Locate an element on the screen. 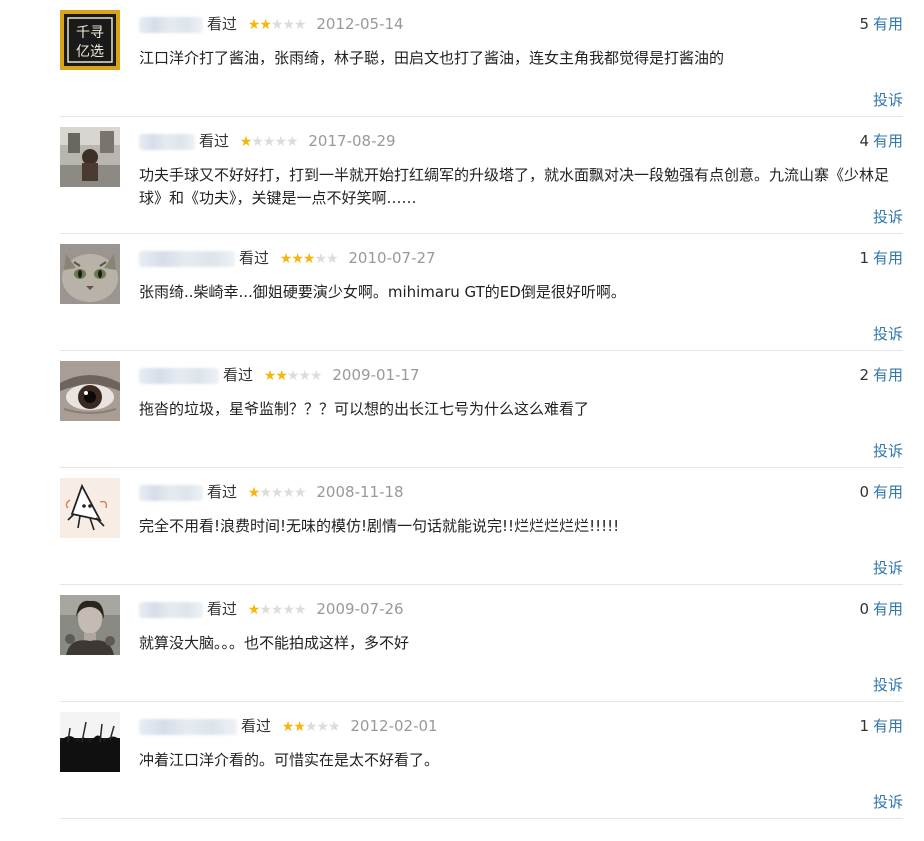  useful-vote: 4 有用 is located at coordinates (881, 141).